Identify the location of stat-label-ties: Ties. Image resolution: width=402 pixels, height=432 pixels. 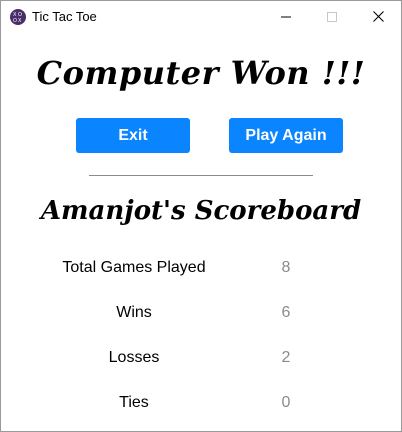
(134, 402).